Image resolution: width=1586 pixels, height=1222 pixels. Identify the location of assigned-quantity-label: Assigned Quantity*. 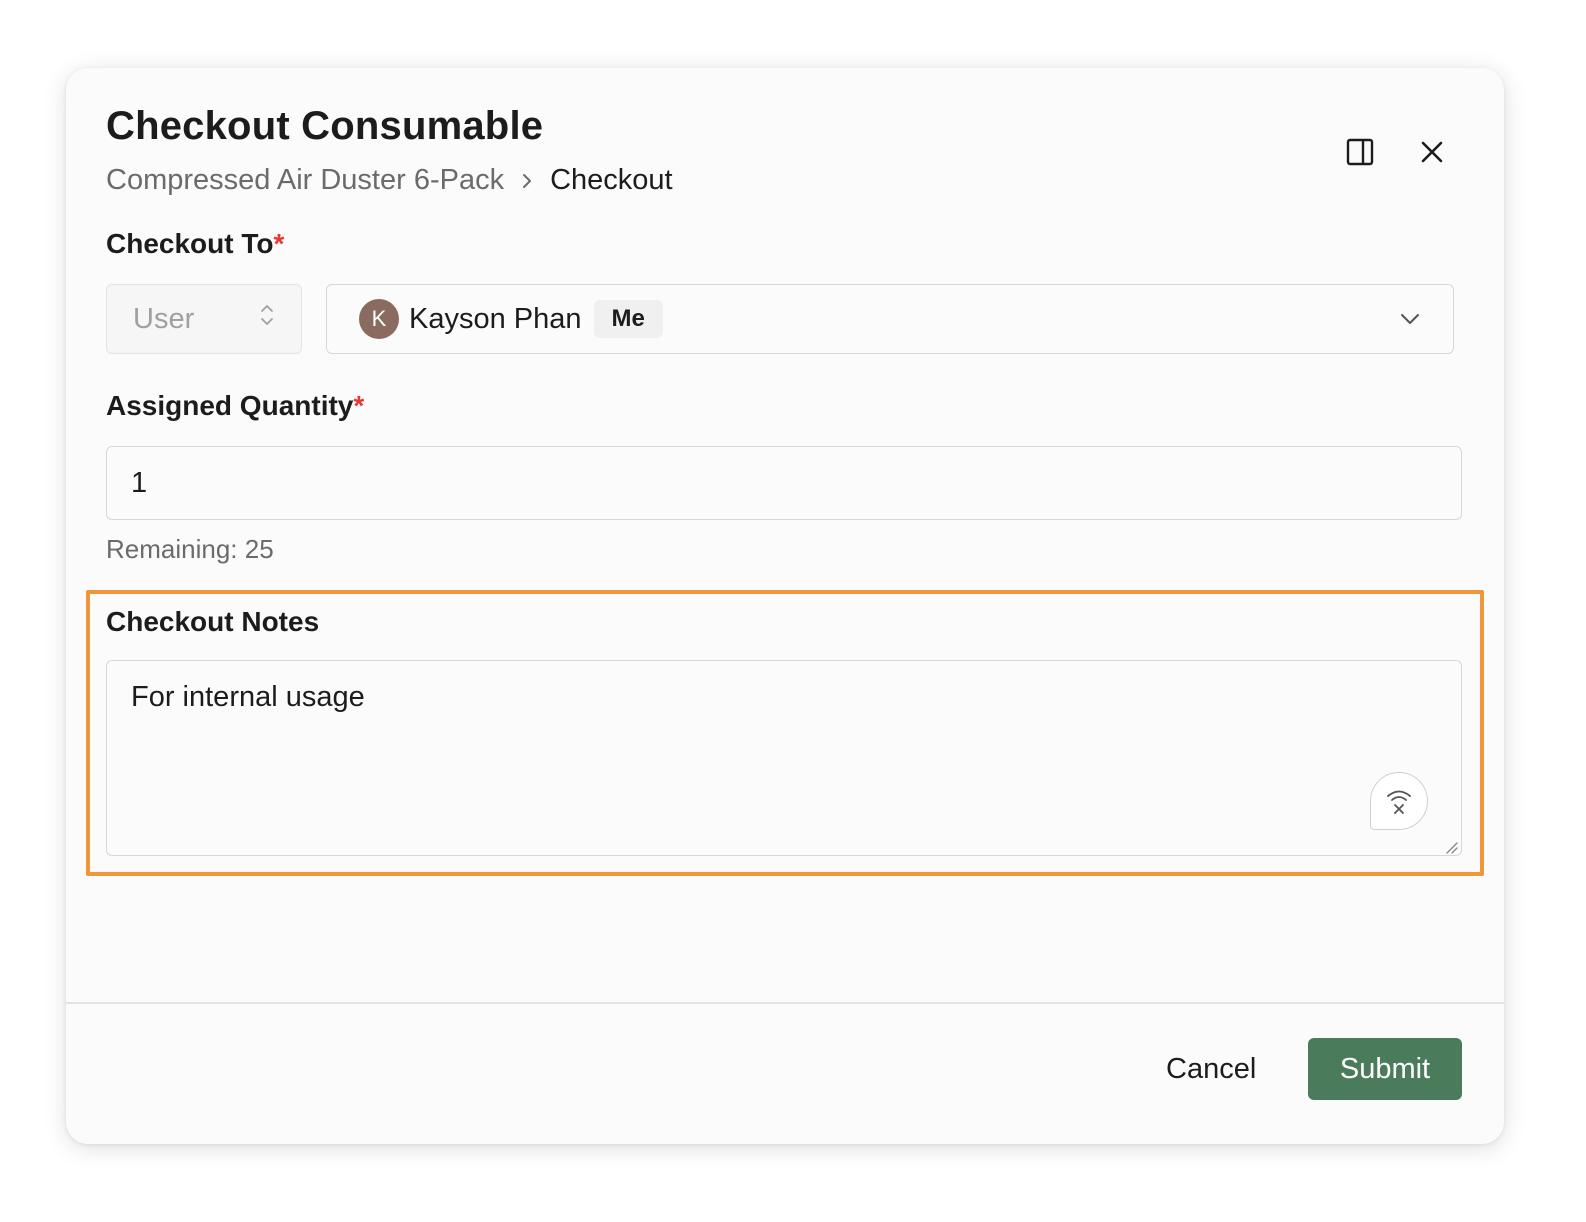
(235, 406).